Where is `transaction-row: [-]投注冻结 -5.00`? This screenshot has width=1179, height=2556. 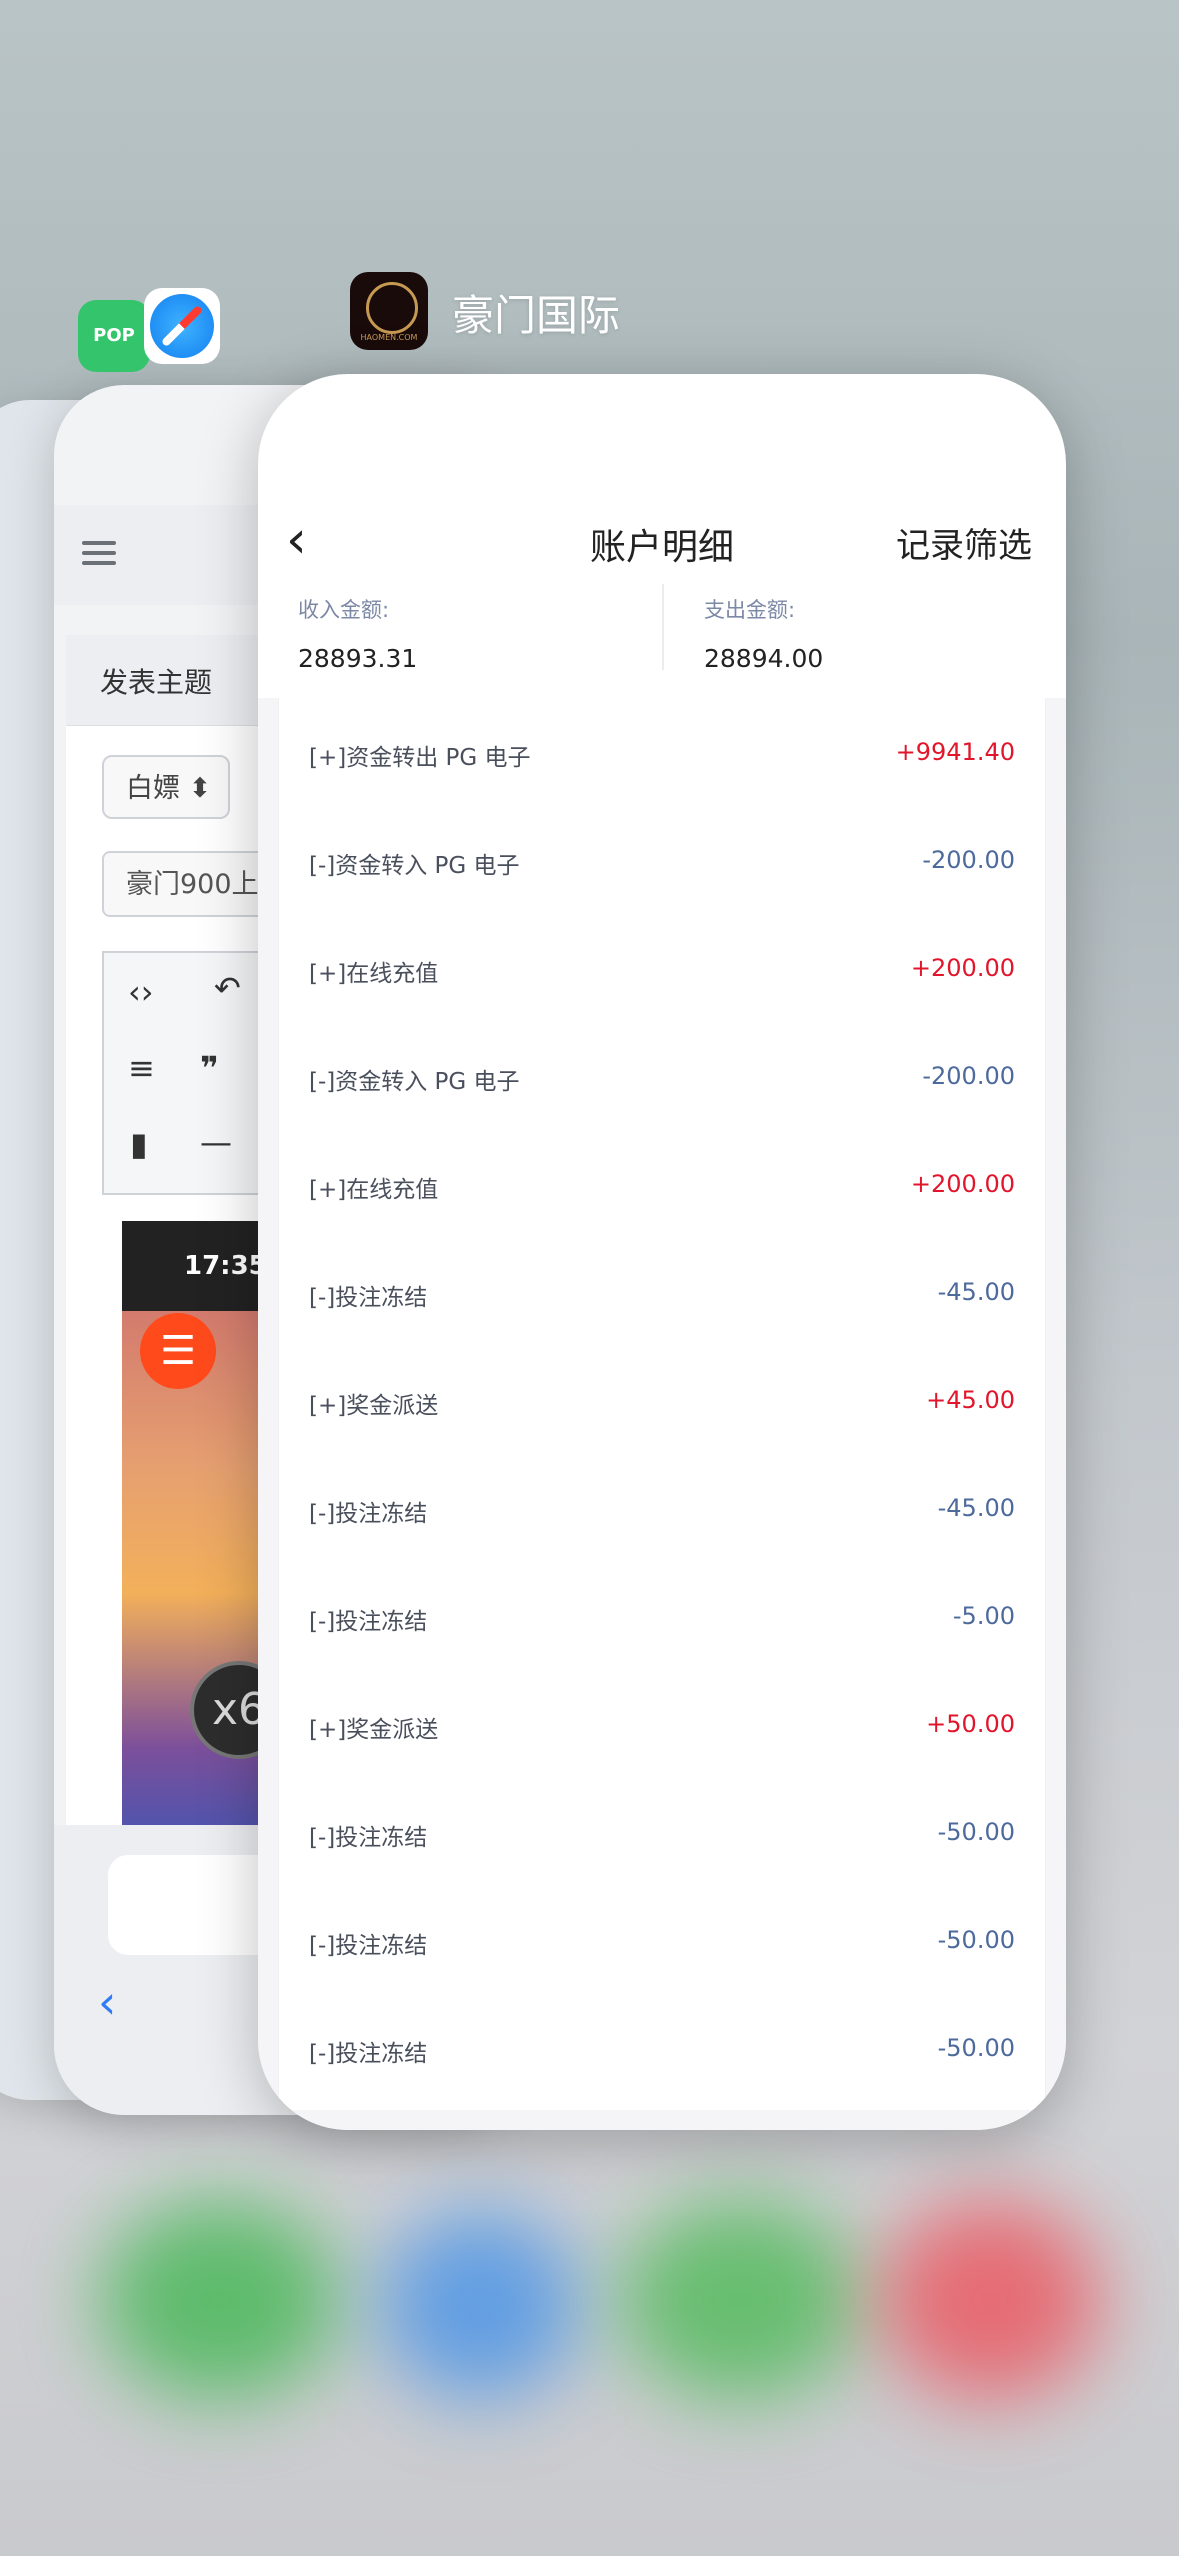 transaction-row: [-]投注冻结 -5.00 is located at coordinates (662, 1616).